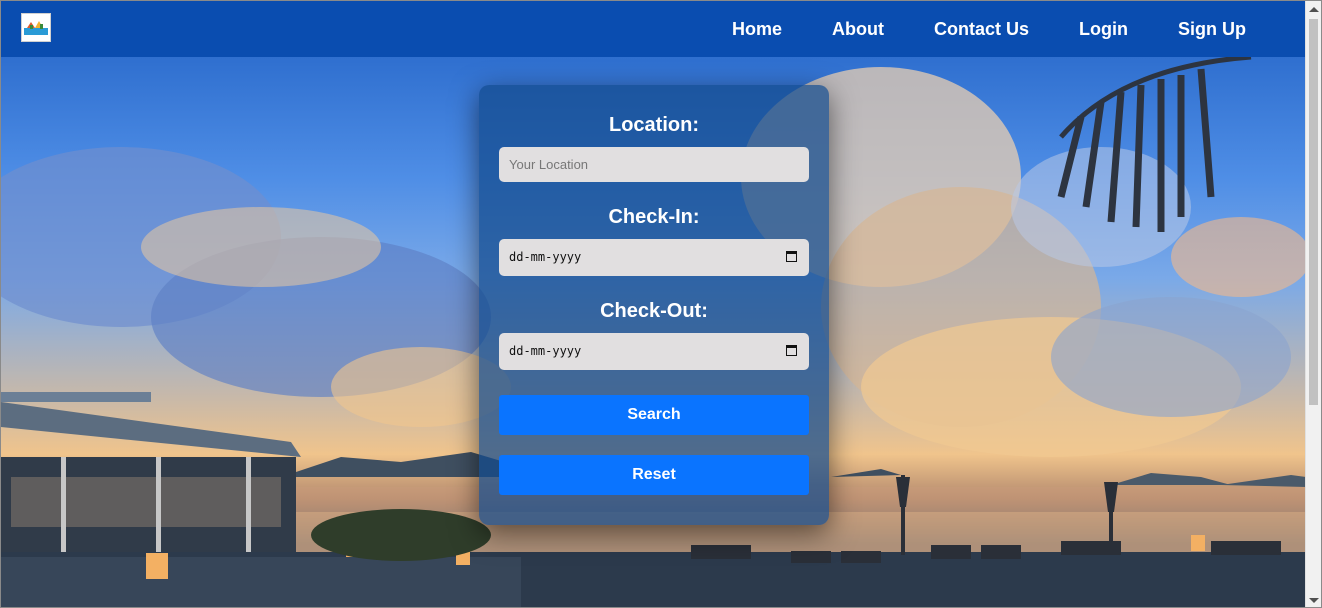 This screenshot has height=608, width=1322. What do you see at coordinates (654, 164) in the screenshot?
I see `location-input: Your Location` at bounding box center [654, 164].